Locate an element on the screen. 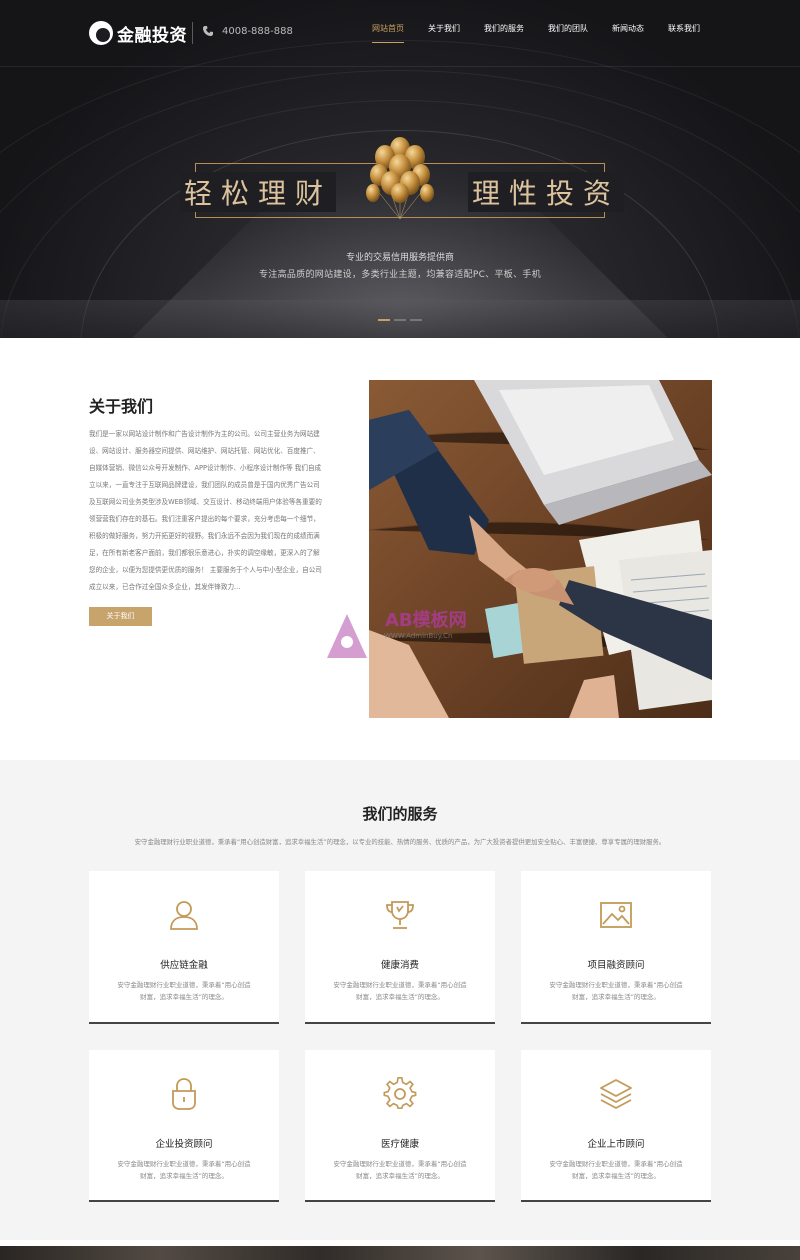 Image resolution: width=800 pixels, height=1260 pixels. phone-icon is located at coordinates (208, 31).